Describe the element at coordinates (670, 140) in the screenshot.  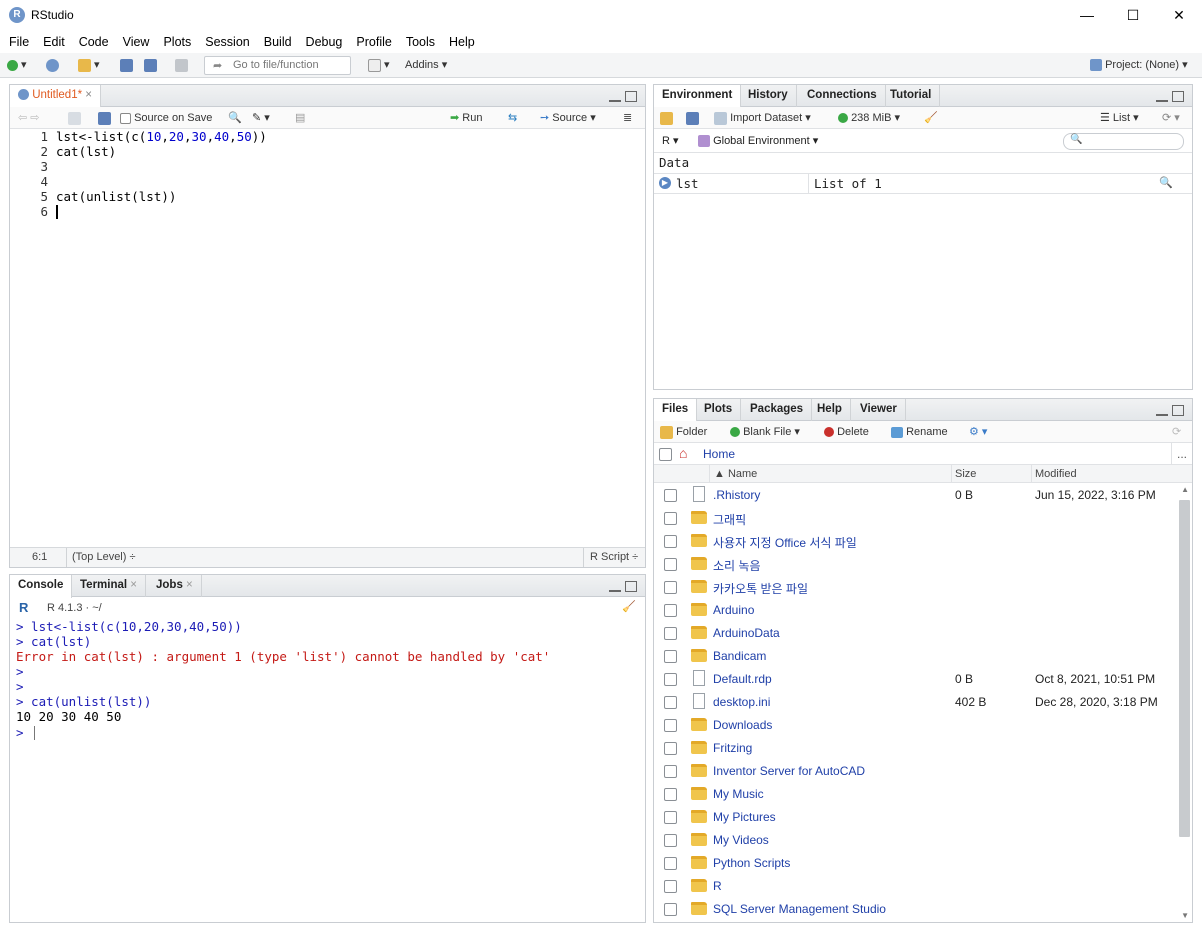
I see `language-dropdown: R ▾` at that location.